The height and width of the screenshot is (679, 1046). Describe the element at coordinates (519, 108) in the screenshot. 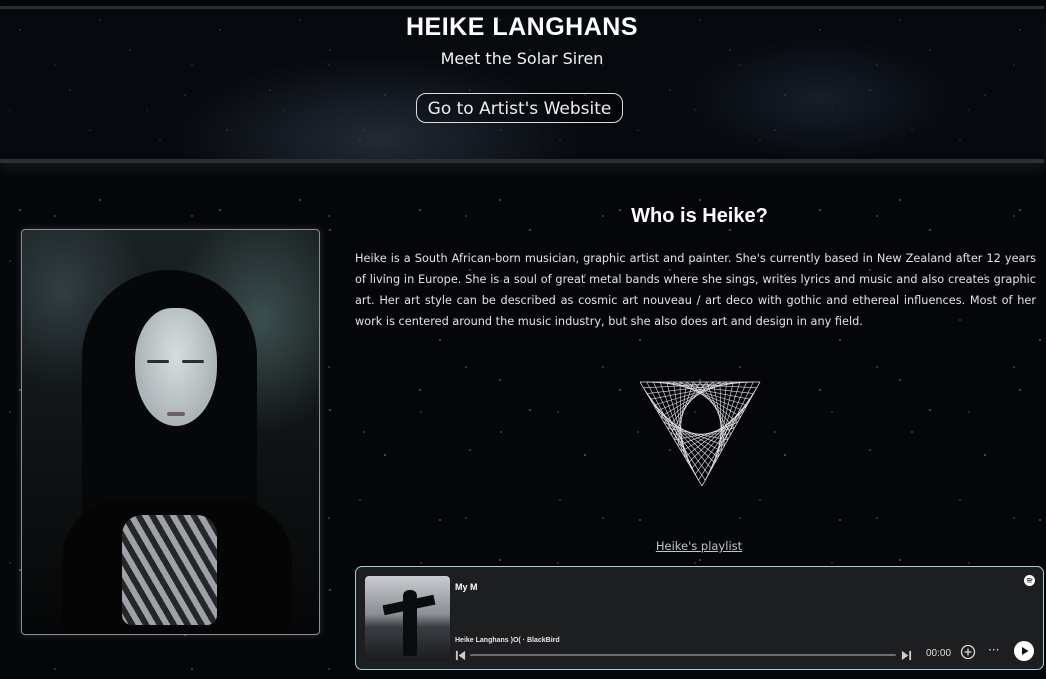

I see `artist-website-button: Go to Artist's Website` at that location.